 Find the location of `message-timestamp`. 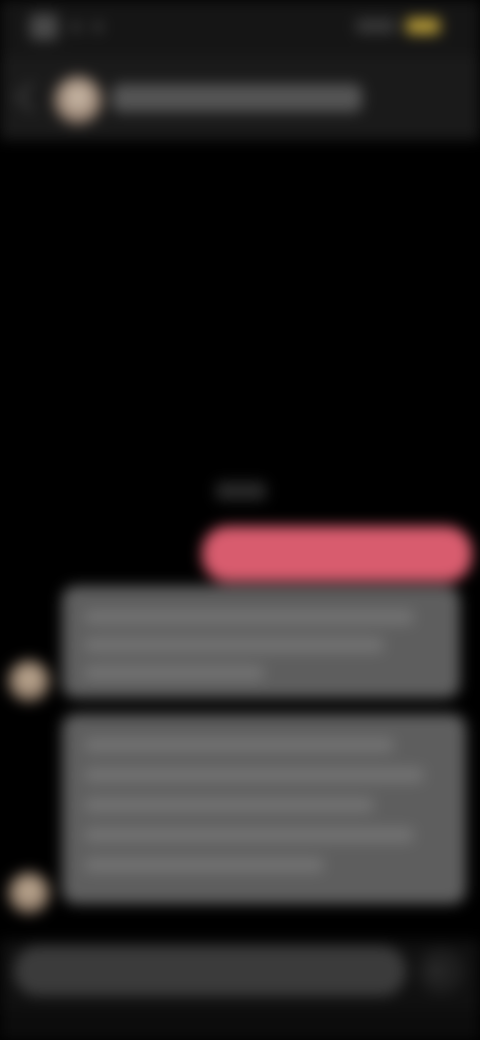

message-timestamp is located at coordinates (241, 491).